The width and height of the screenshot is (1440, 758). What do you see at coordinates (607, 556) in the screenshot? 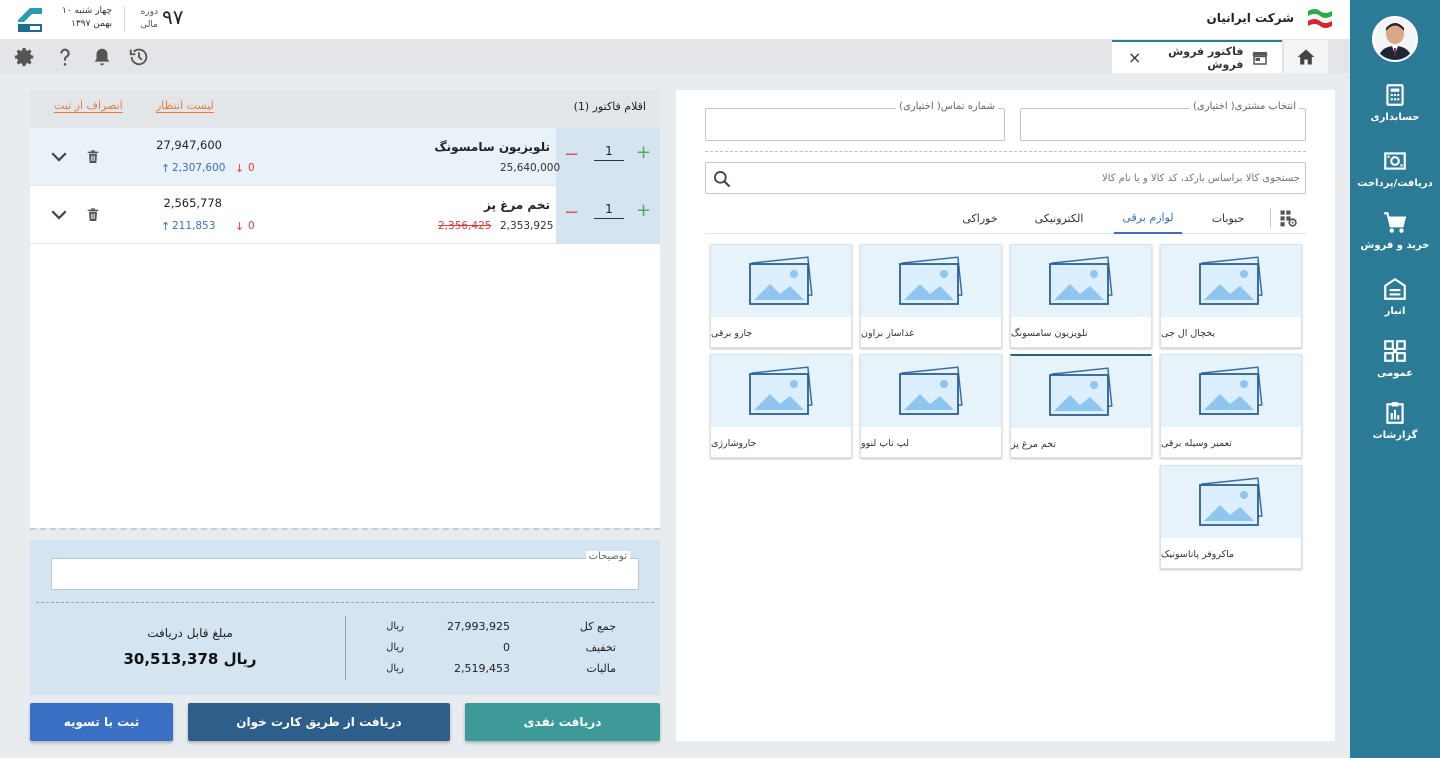
I see `notes-field-label: توضیحات` at bounding box center [607, 556].